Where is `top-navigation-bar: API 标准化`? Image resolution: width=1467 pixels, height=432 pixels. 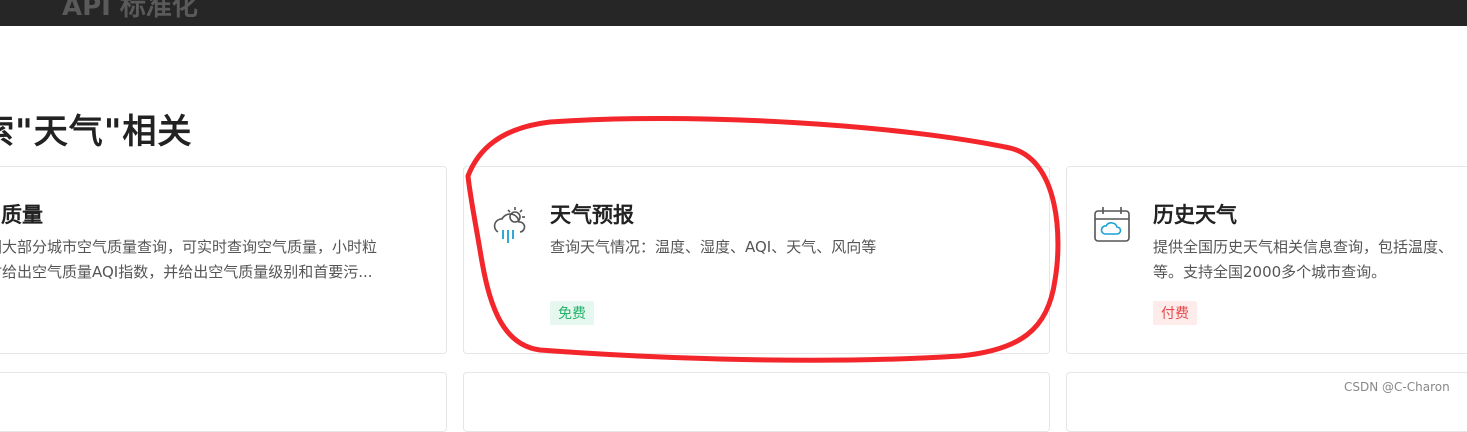
top-navigation-bar: API 标准化 is located at coordinates (733, 13).